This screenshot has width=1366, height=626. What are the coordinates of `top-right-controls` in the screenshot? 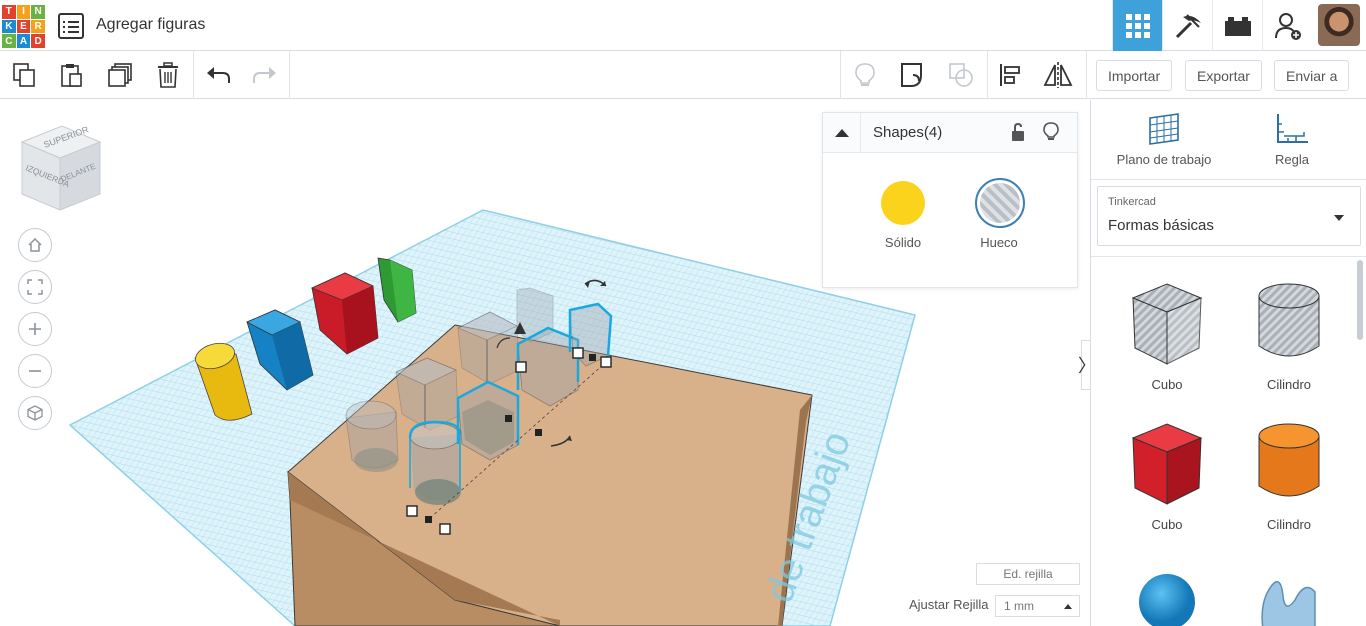 It's located at (1239, 25).